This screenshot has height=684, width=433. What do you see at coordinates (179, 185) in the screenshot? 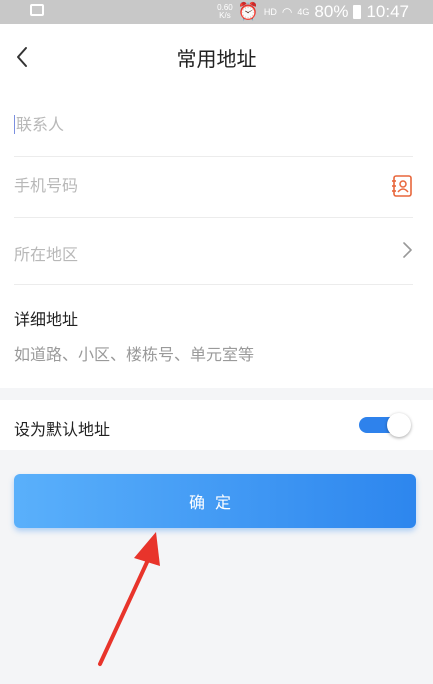
I see `phone-input` at bounding box center [179, 185].